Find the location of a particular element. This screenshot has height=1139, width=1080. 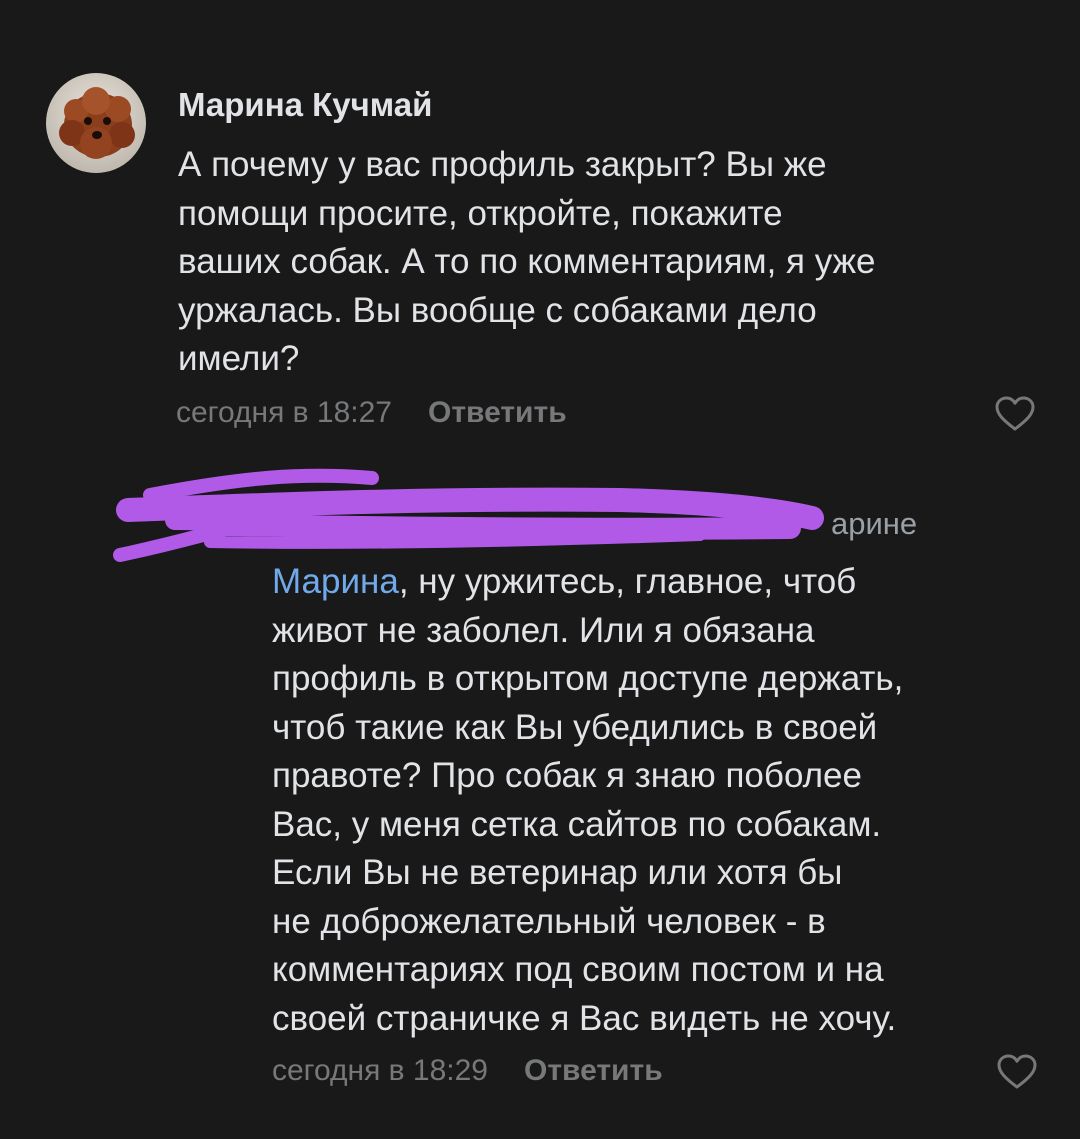

redaction-scribble is located at coordinates (468, 515).